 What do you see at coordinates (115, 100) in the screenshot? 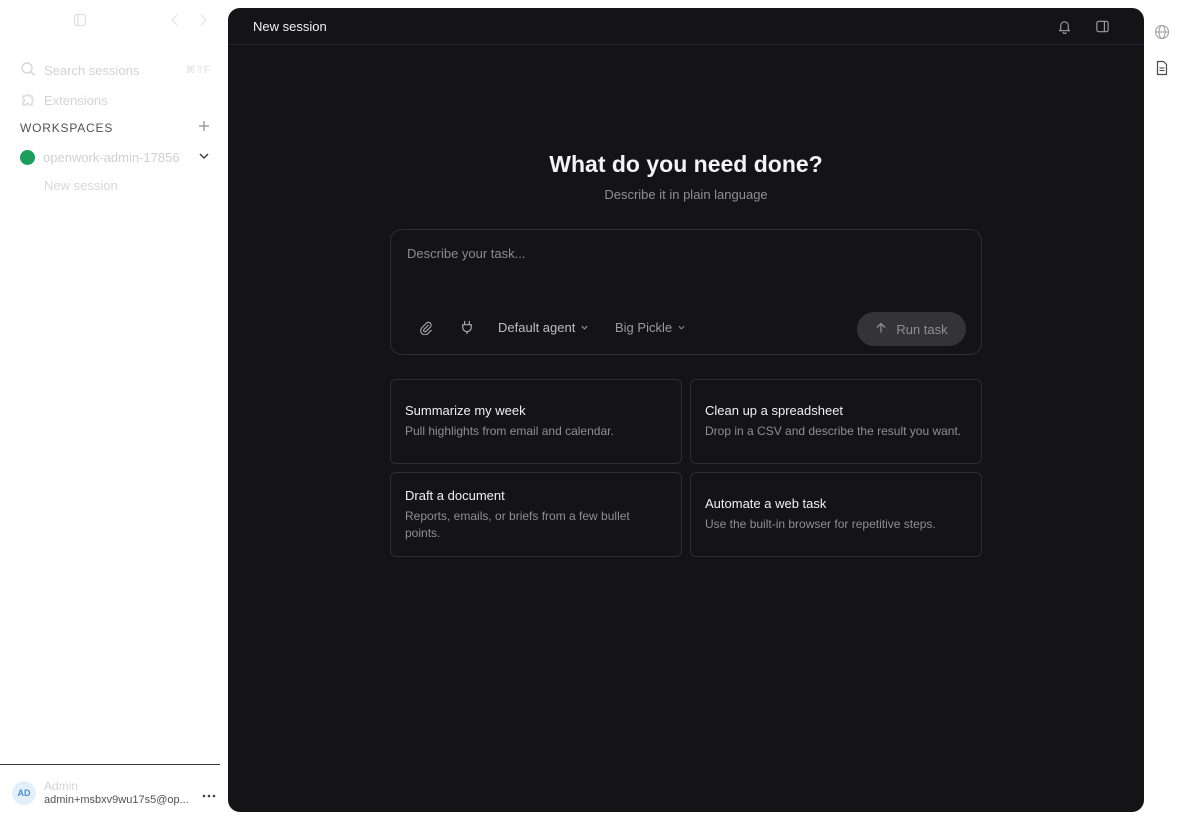
I see `sidebar-item-extensions: Extensions` at bounding box center [115, 100].